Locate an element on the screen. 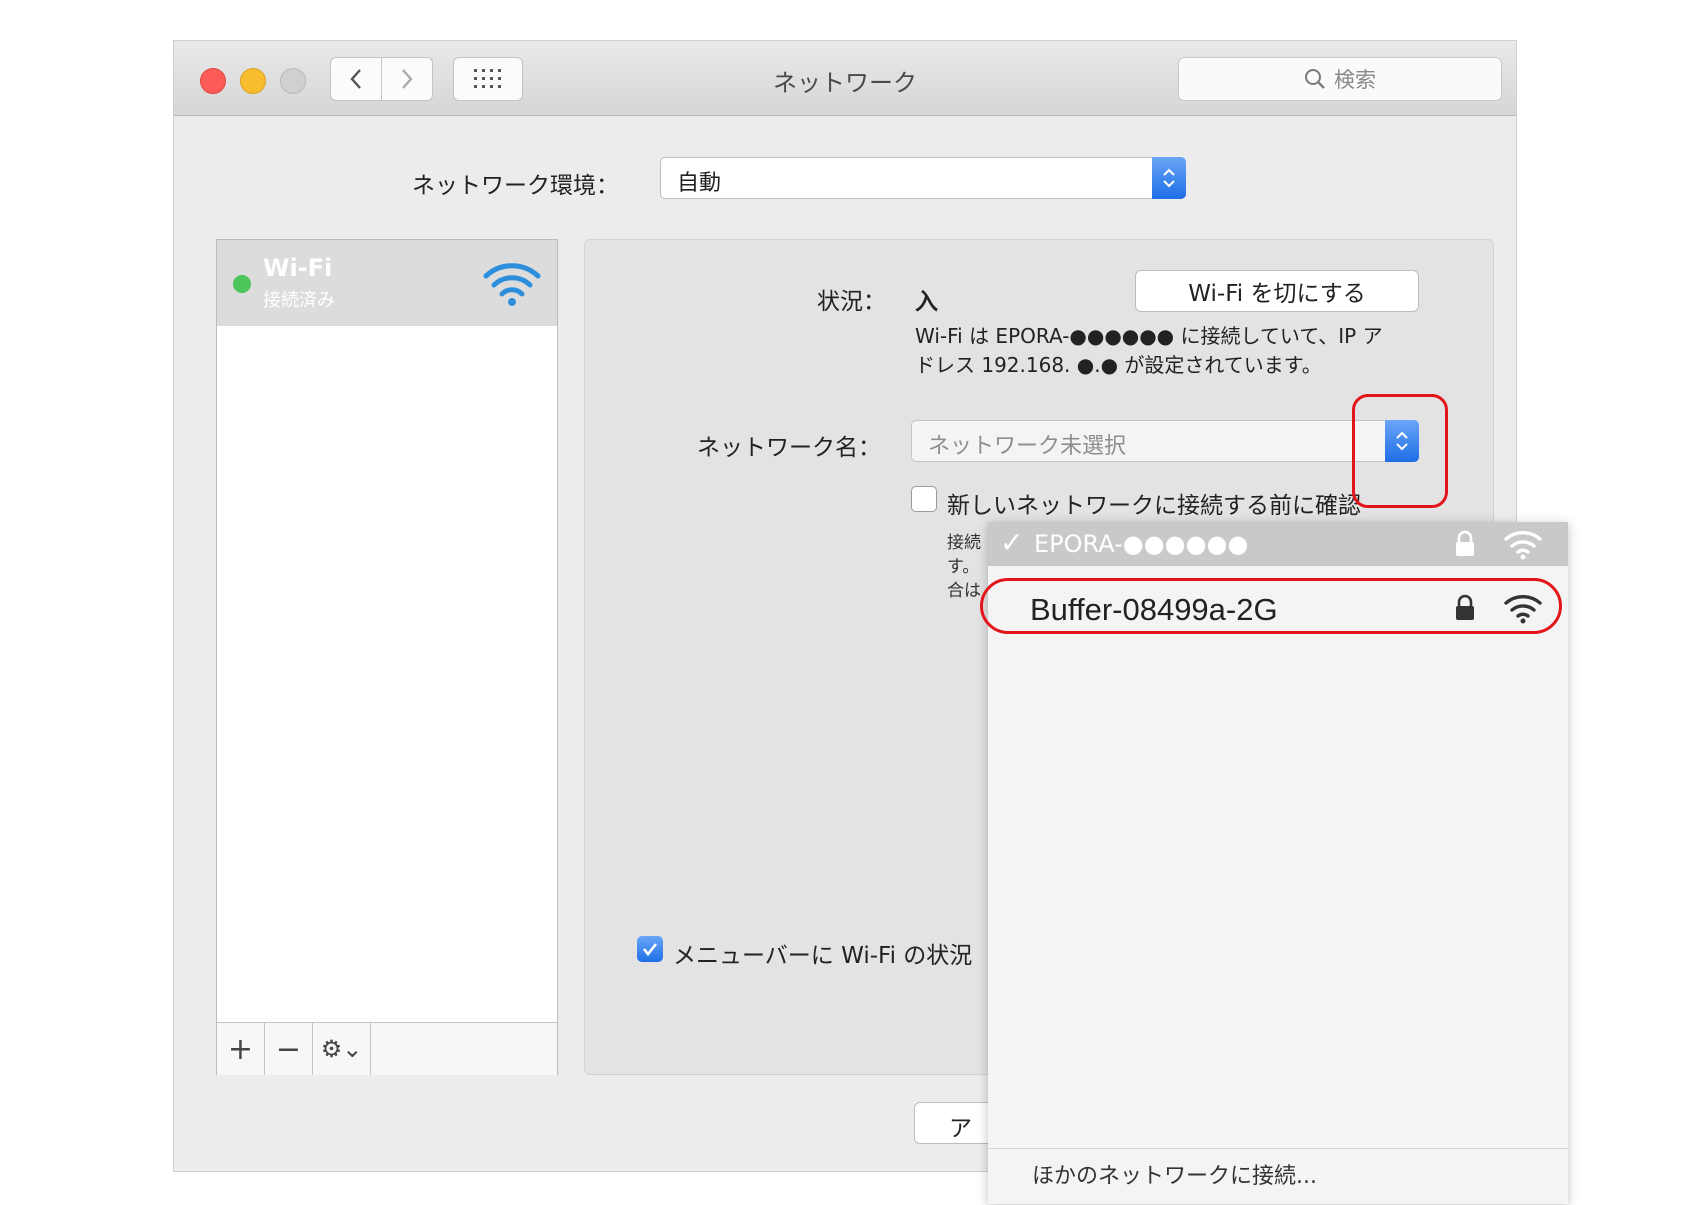 The width and height of the screenshot is (1684, 1205). menu-item-network: Buffer-08499a-2G is located at coordinates (1274, 609).